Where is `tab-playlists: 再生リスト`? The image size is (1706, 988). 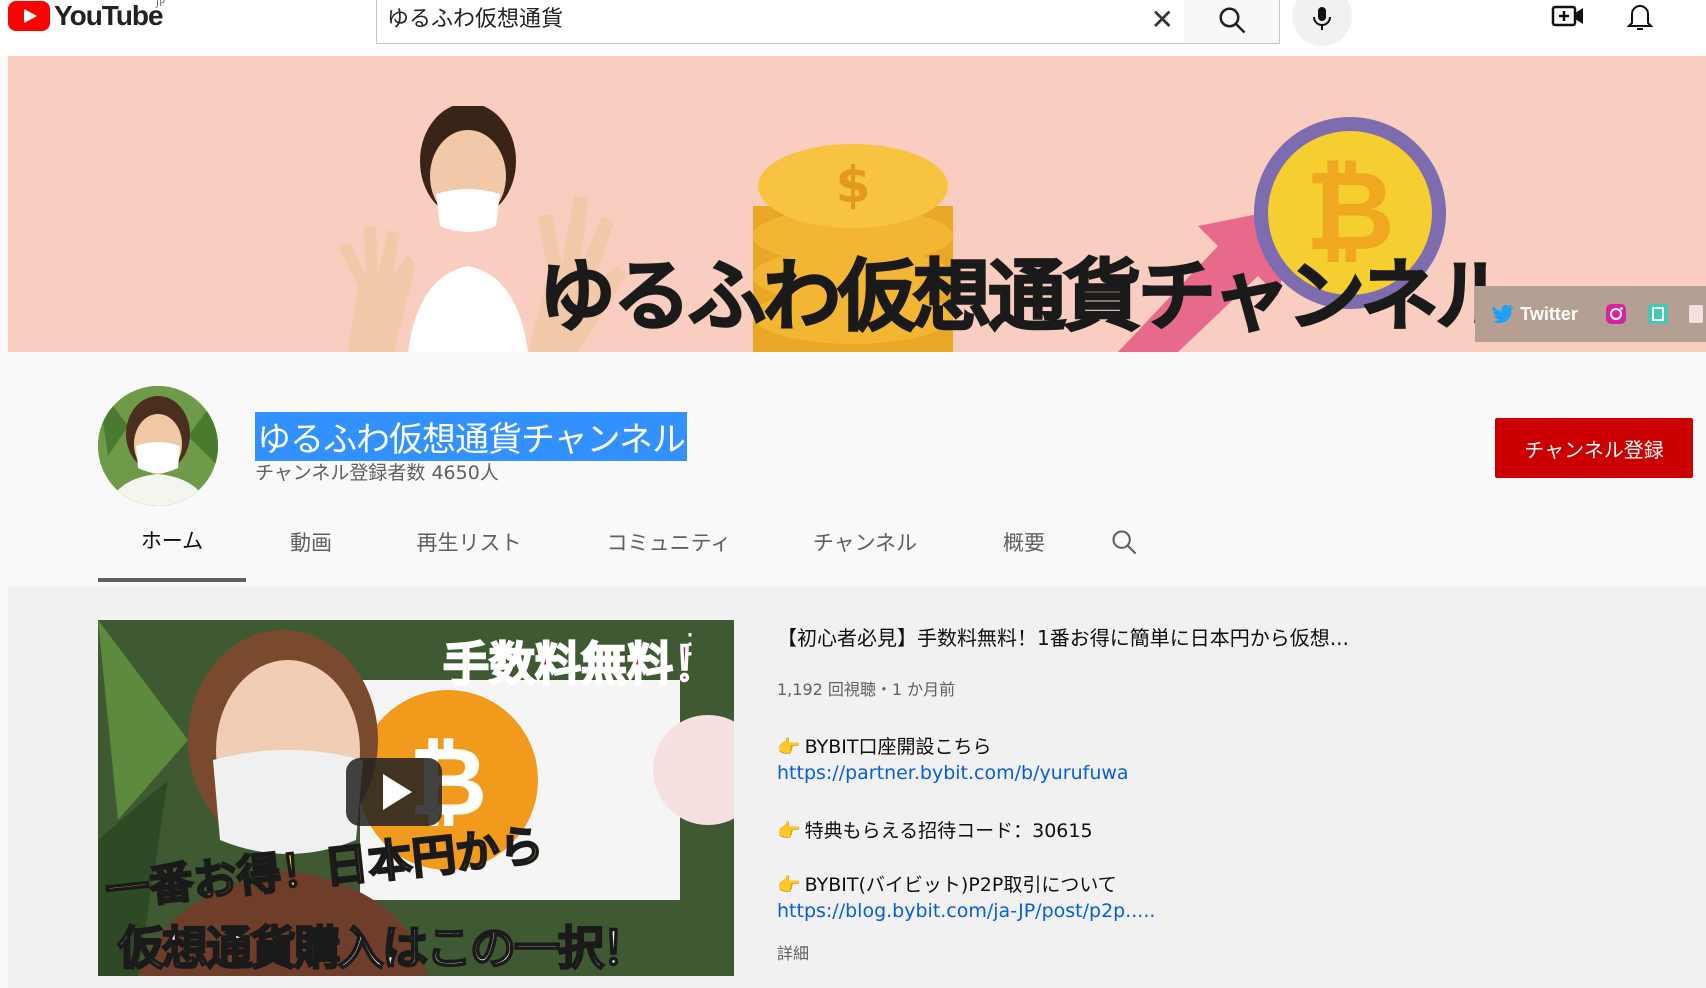
tab-playlists: 再生リスト is located at coordinates (469, 542).